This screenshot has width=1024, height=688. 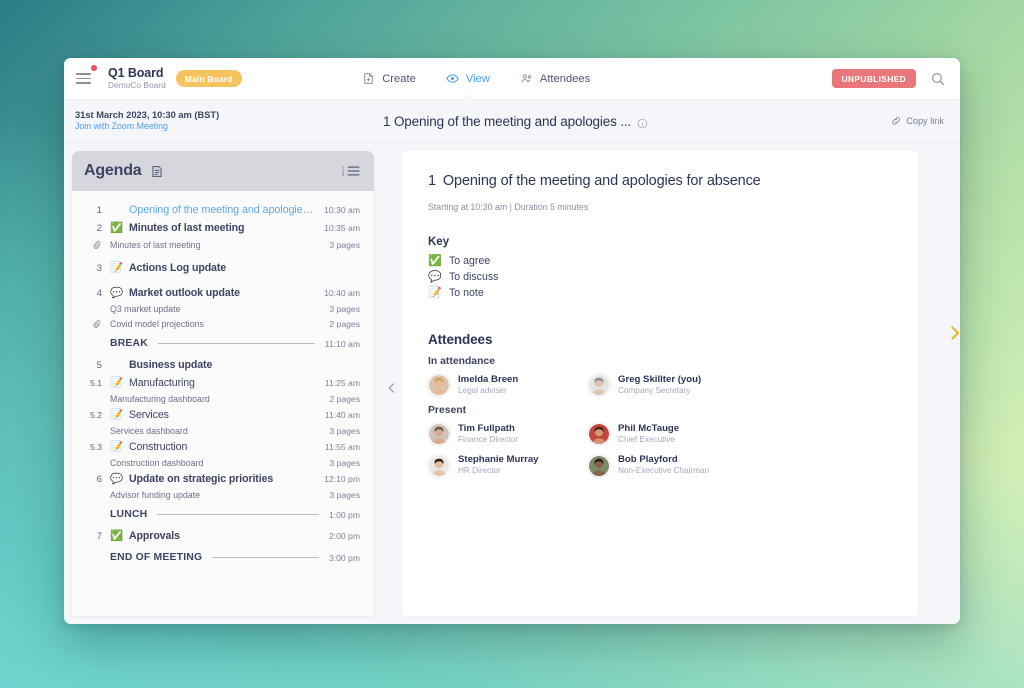 I want to click on attendee-group-label: In attendance, so click(x=461, y=361).